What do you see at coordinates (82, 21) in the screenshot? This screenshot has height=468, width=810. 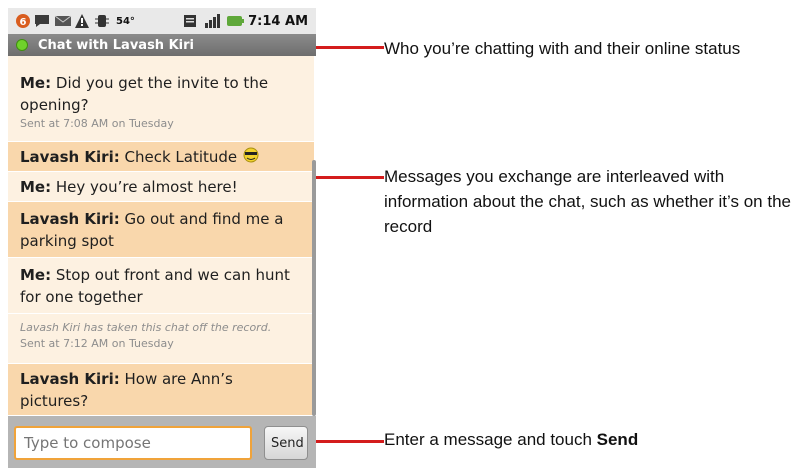 I see `warning-icon` at bounding box center [82, 21].